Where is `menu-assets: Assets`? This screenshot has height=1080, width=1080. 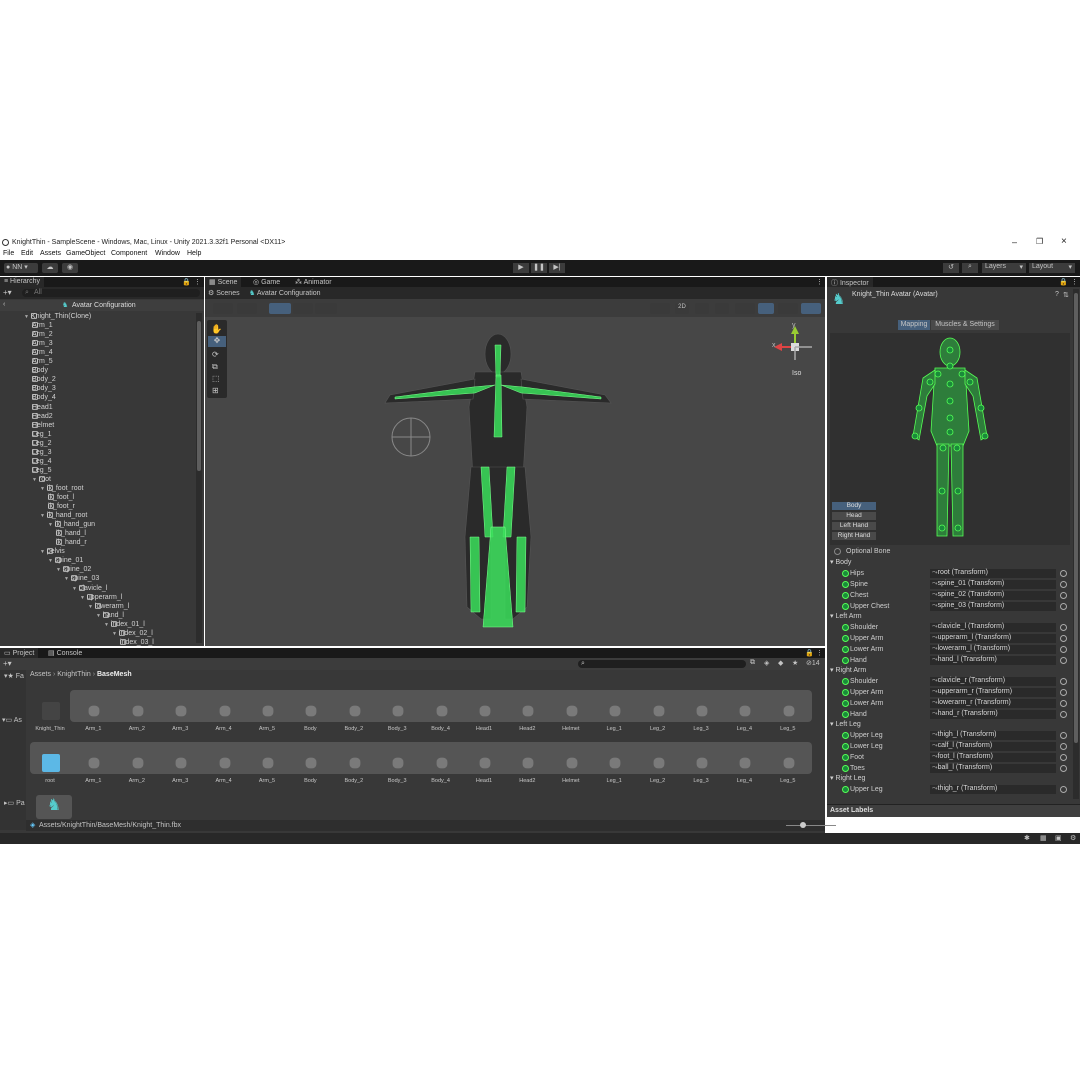
menu-assets: Assets is located at coordinates (50, 253).